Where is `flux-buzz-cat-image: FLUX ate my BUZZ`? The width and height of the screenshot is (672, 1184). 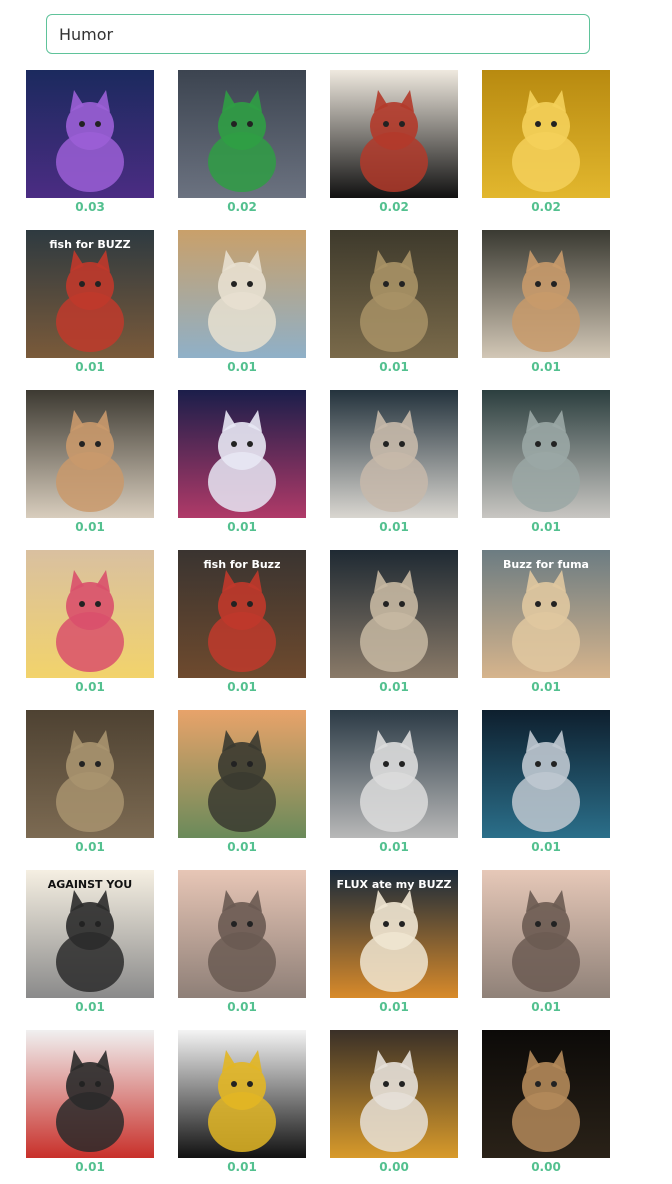 flux-buzz-cat-image: FLUX ate my BUZZ is located at coordinates (394, 934).